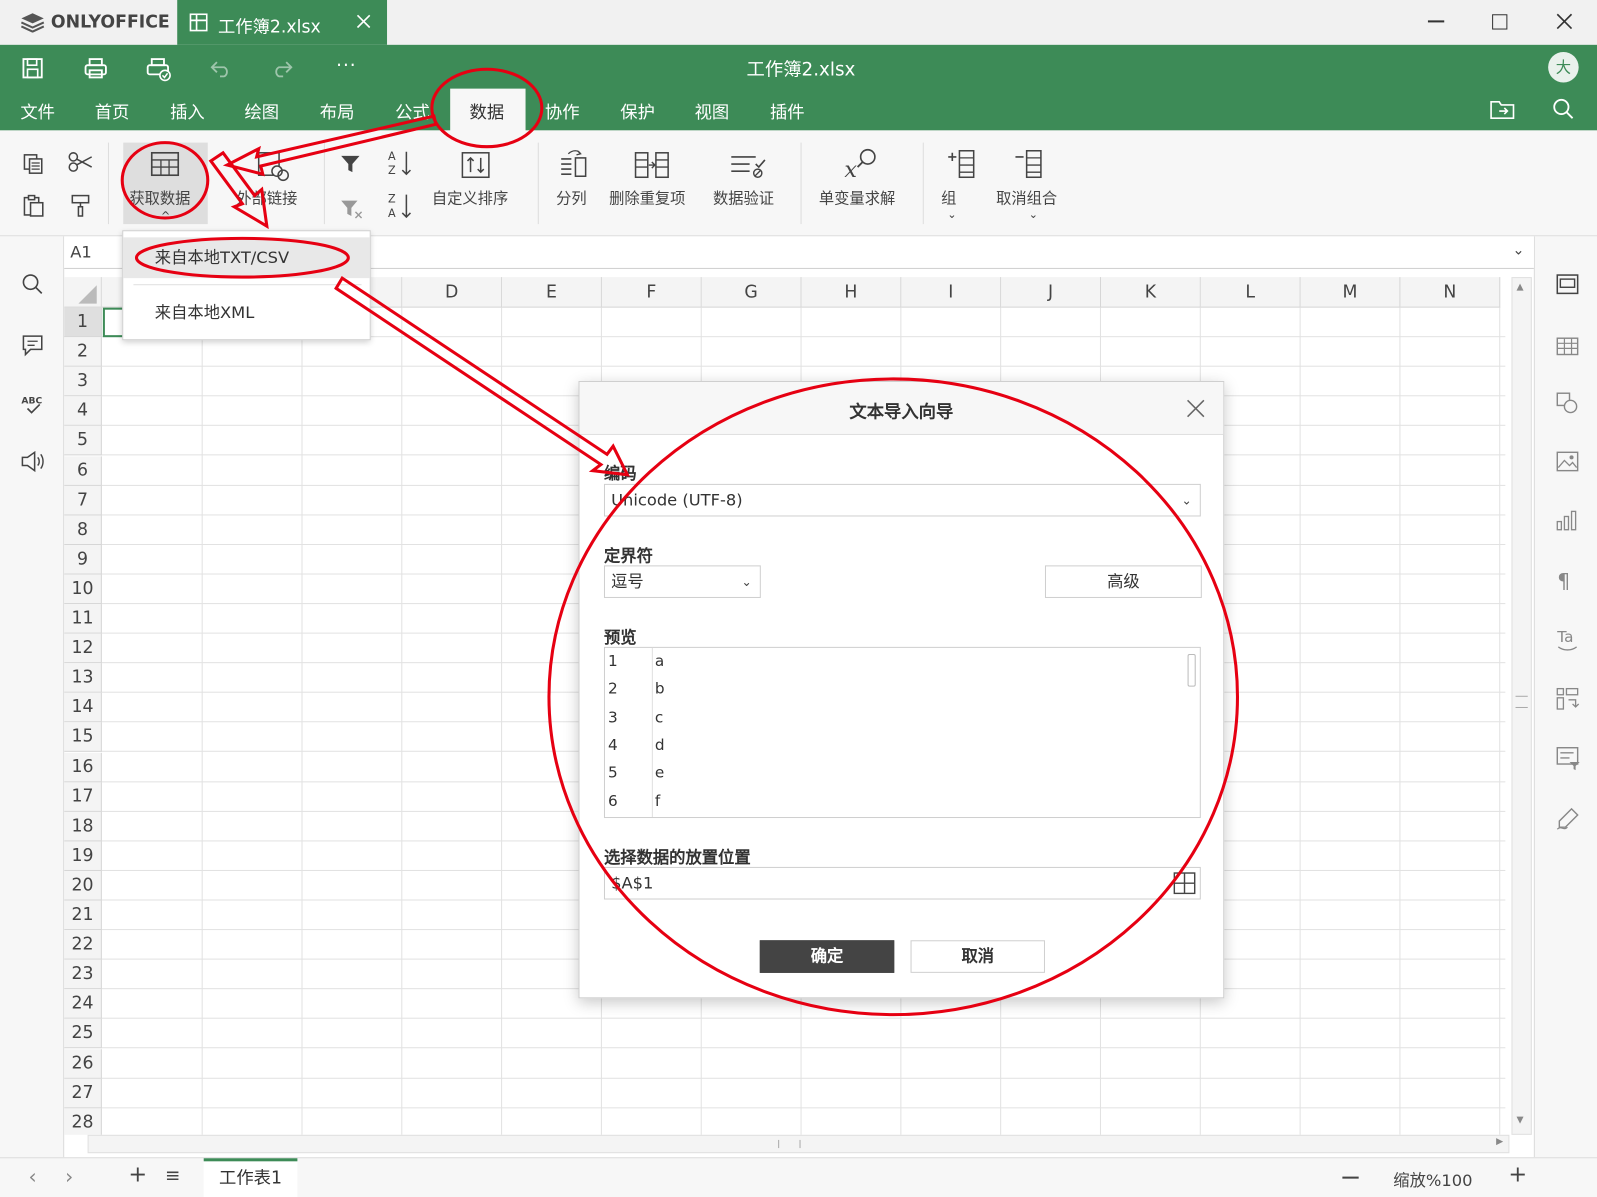 The image size is (1597, 1197). What do you see at coordinates (83, 441) in the screenshot?
I see `row-header: 5` at bounding box center [83, 441].